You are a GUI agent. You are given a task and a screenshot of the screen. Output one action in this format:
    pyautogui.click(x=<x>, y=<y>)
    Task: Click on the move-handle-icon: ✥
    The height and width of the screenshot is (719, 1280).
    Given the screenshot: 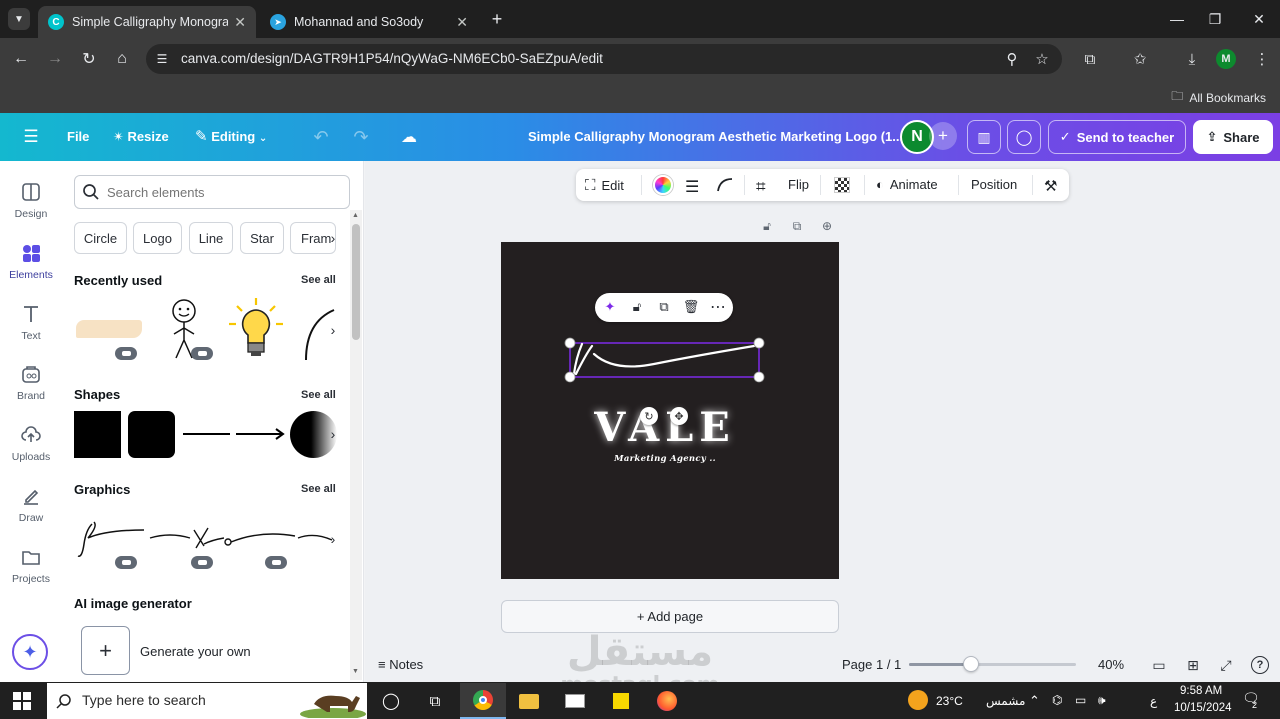 What is the action you would take?
    pyautogui.click(x=679, y=416)
    